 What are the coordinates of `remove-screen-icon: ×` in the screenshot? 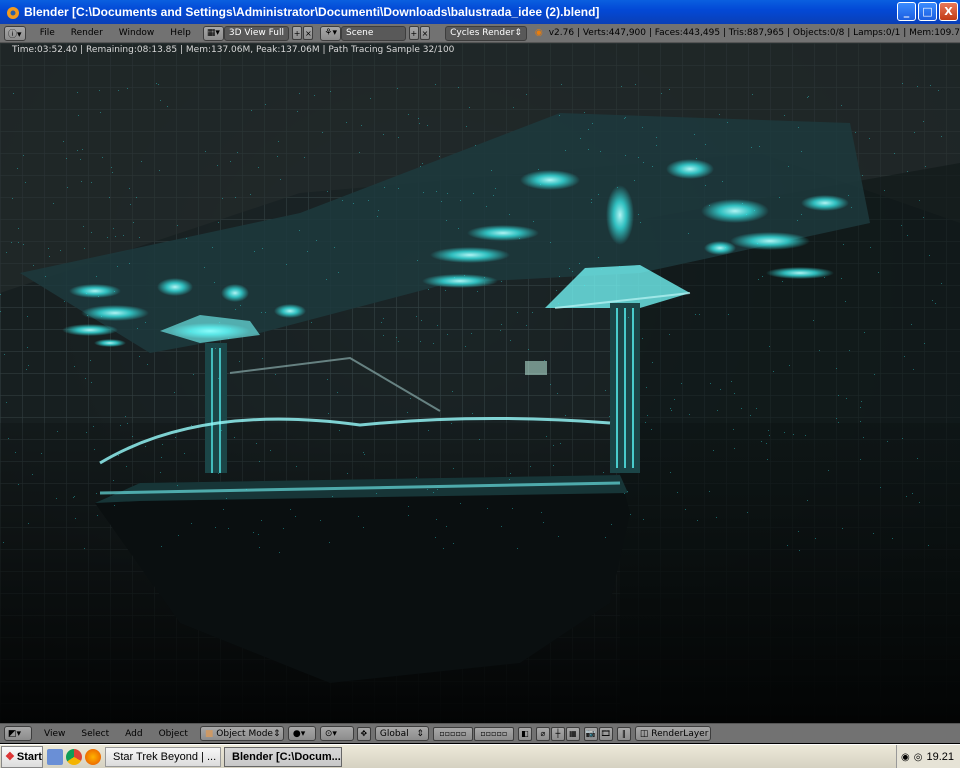 It's located at (308, 33).